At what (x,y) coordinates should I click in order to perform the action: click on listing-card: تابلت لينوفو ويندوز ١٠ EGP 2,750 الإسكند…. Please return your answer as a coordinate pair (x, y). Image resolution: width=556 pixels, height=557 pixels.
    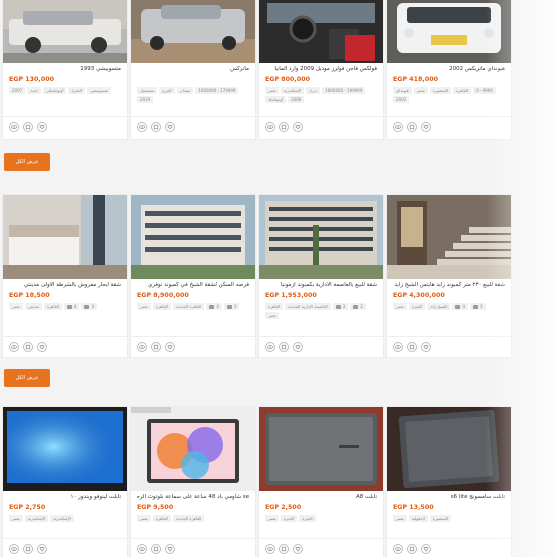
    Looking at the image, I should click on (65, 481).